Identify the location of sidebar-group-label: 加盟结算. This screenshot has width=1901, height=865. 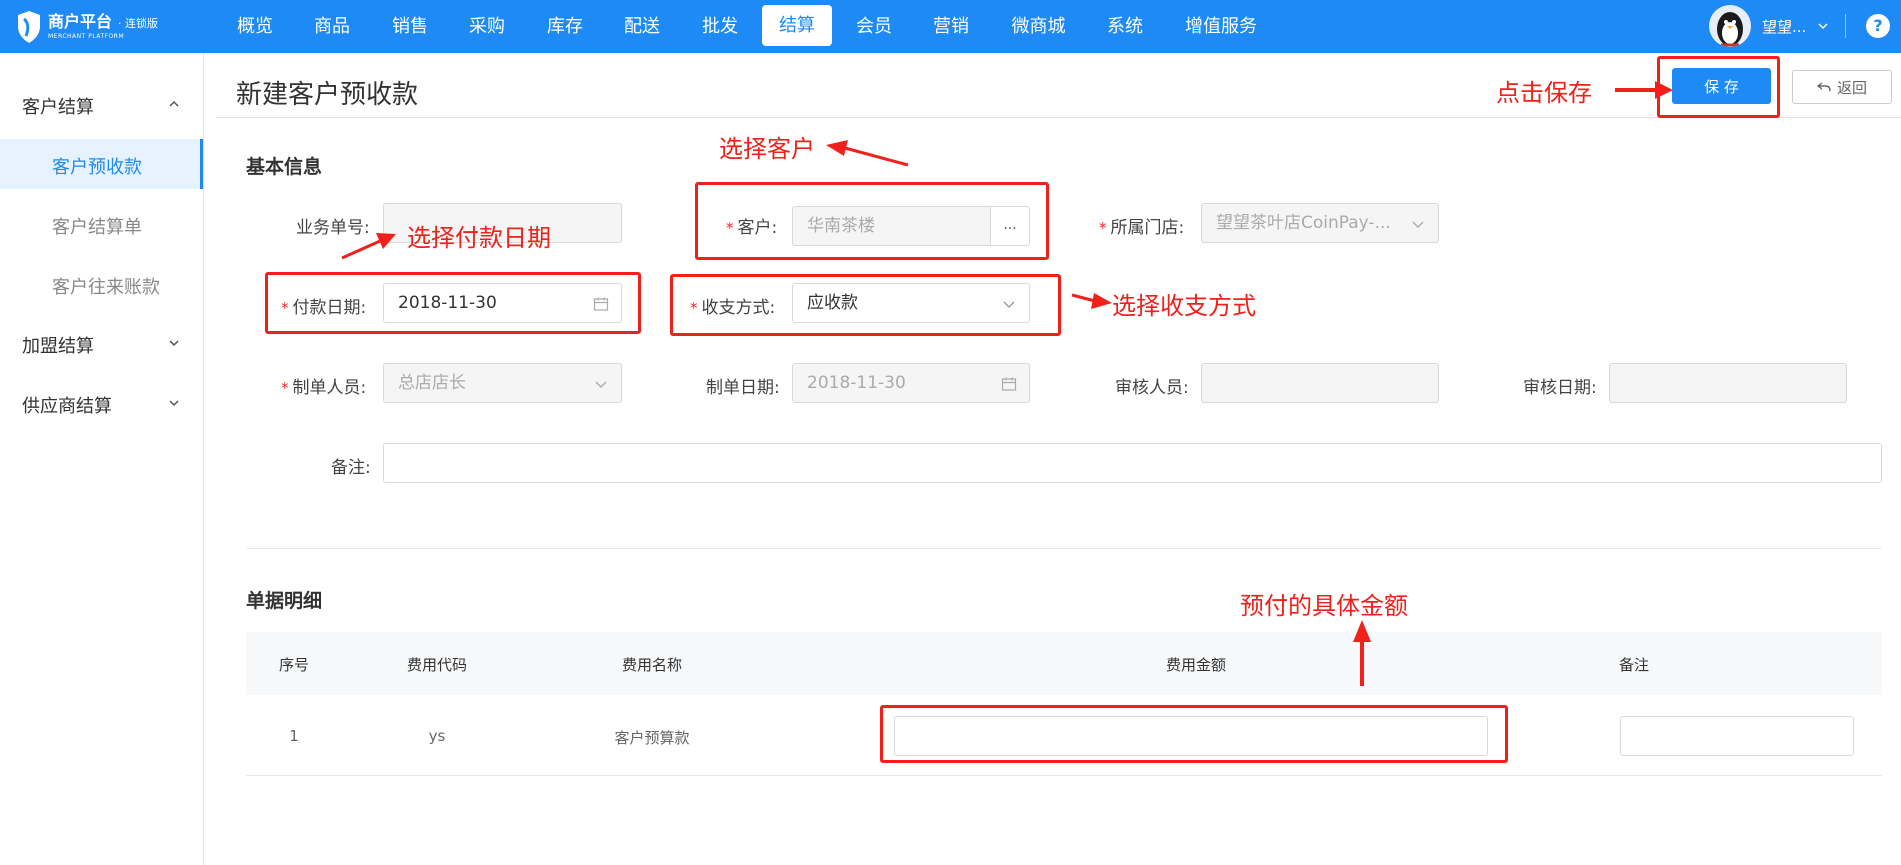
(58, 346).